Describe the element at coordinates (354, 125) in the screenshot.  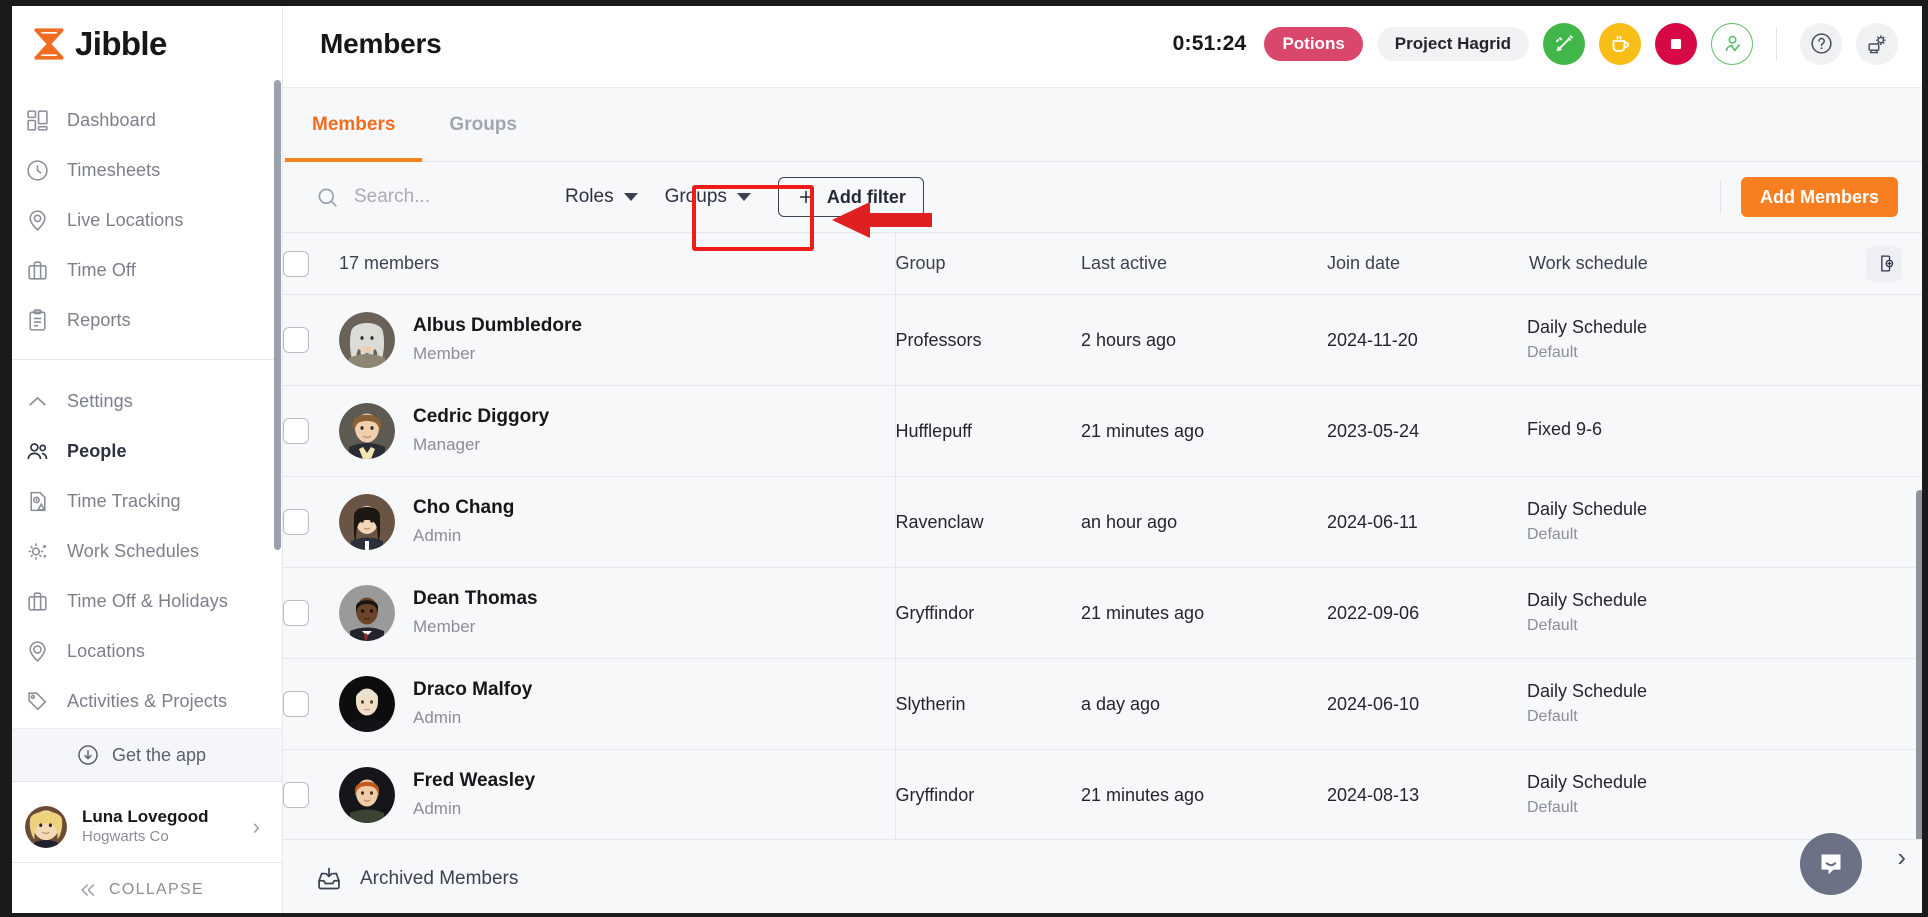
I see `tab-members: Members` at that location.